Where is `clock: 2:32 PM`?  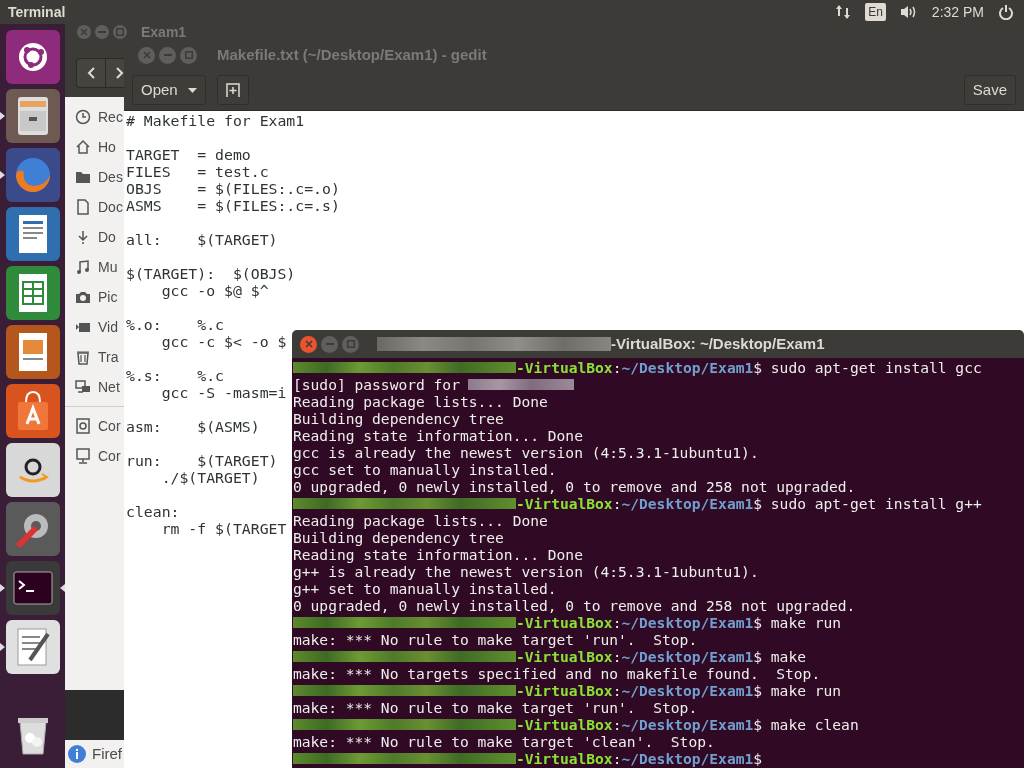
clock: 2:32 PM is located at coordinates (957, 12).